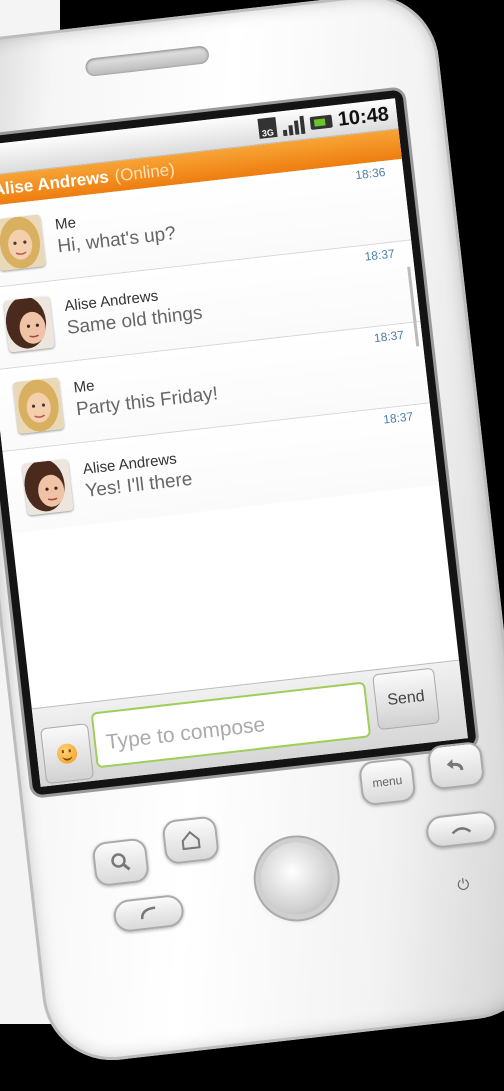 The image size is (504, 1091). I want to click on message-text: Party this Friday!, so click(147, 402).